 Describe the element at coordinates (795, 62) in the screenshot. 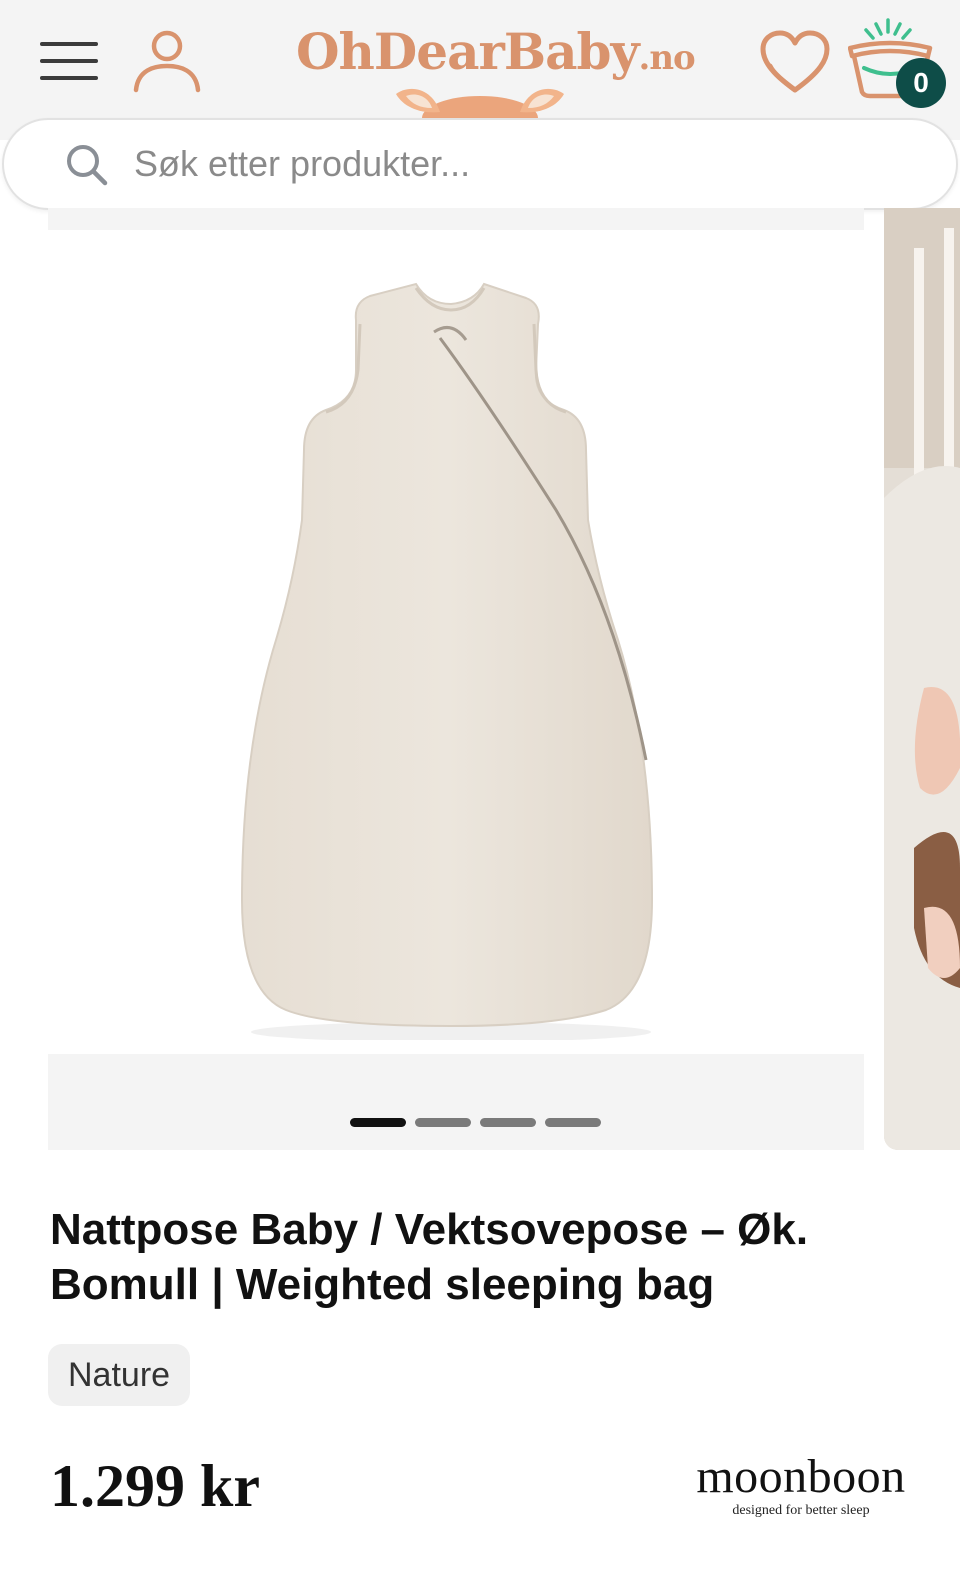

I see `heart-icon` at that location.